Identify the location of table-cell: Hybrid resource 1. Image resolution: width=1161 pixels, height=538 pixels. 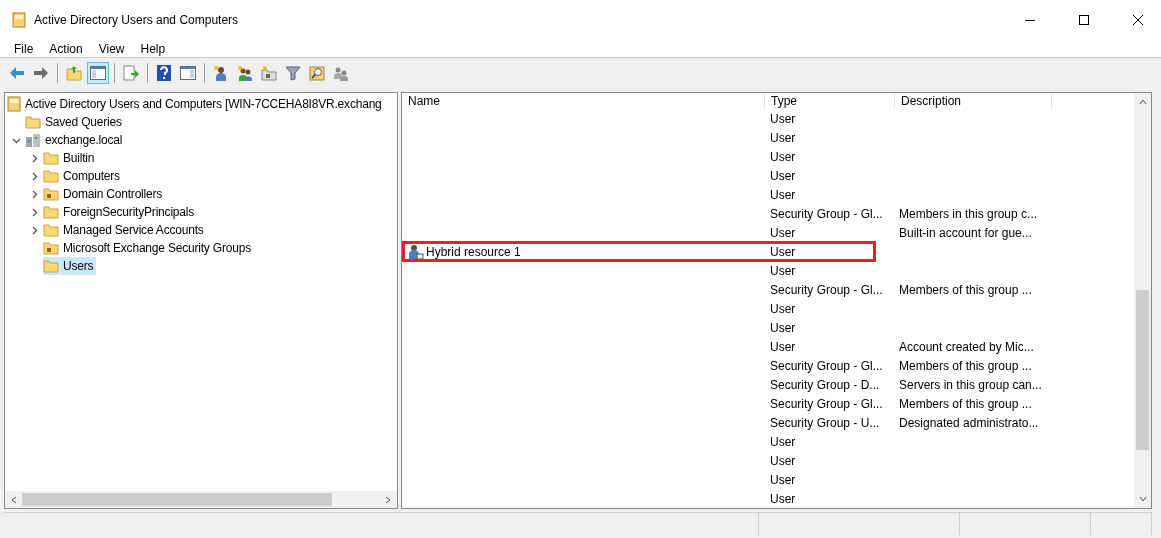
(473, 251).